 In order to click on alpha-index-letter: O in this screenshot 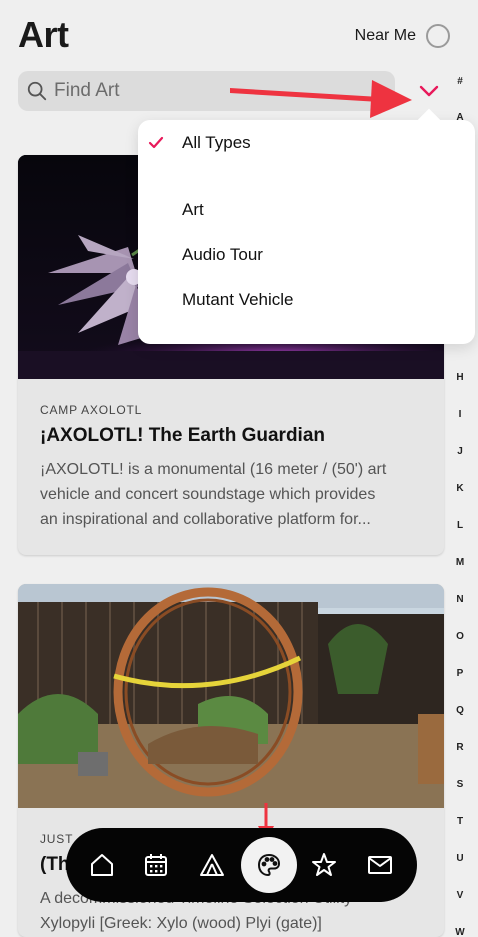, I will do `click(460, 636)`.